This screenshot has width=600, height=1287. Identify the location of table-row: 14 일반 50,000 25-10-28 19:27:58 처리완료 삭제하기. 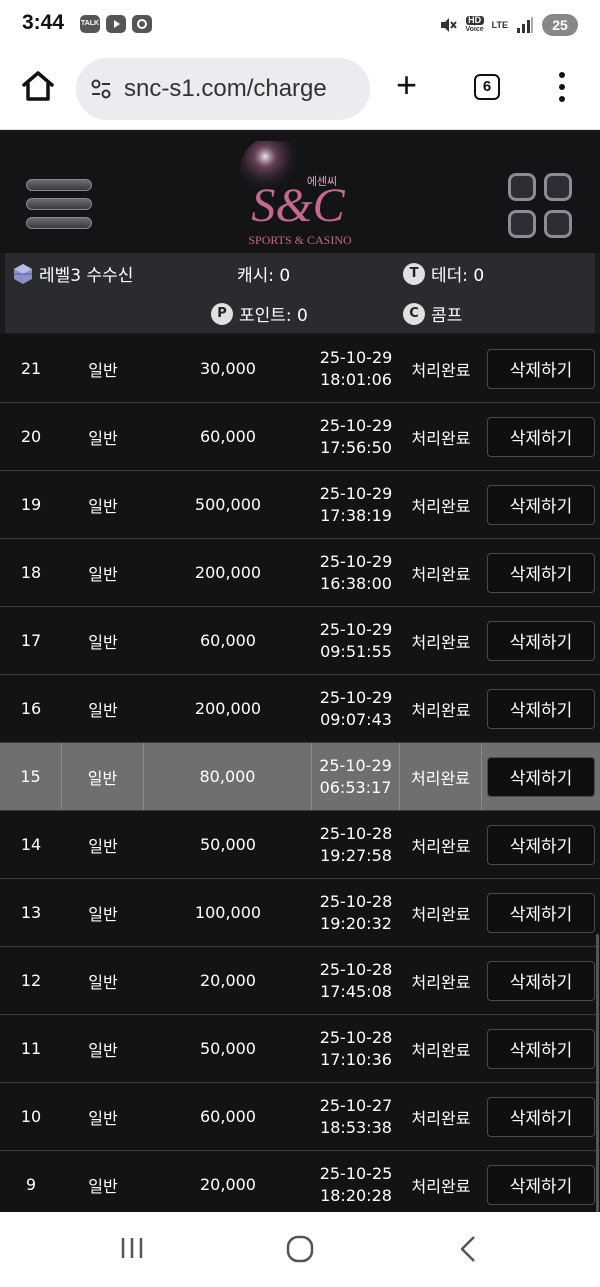
(300, 845).